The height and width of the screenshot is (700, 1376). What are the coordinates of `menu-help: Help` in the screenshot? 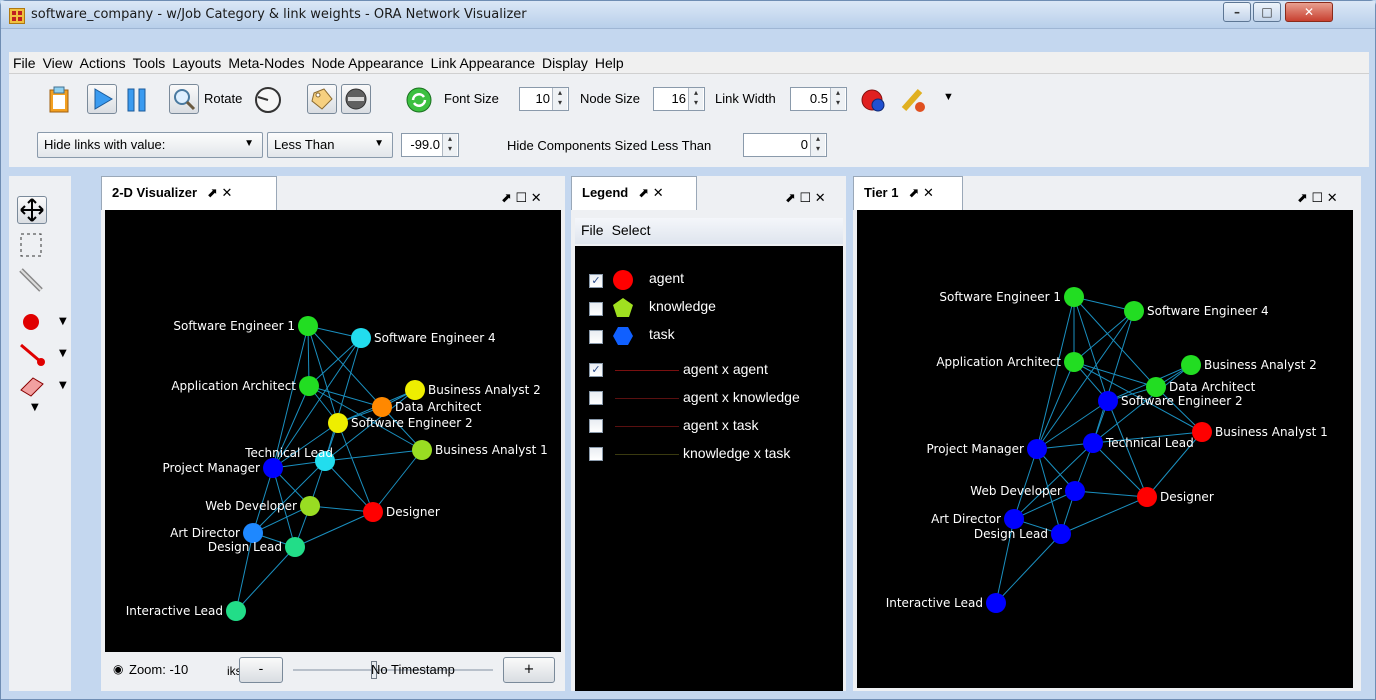 It's located at (609, 61).